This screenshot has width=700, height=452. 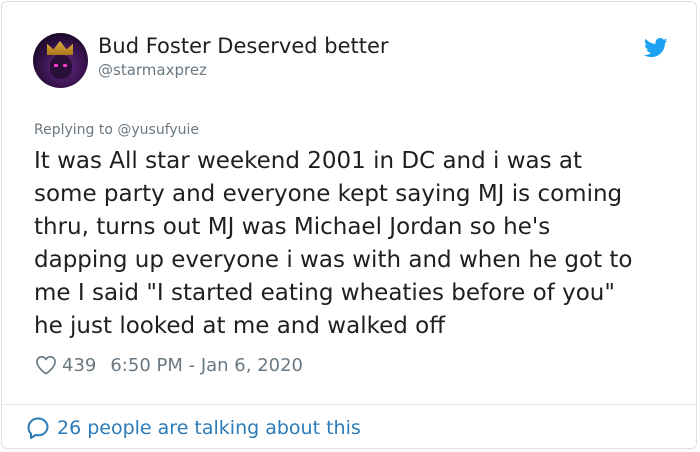 I want to click on user-handle: @starmaxprez, so click(x=152, y=70).